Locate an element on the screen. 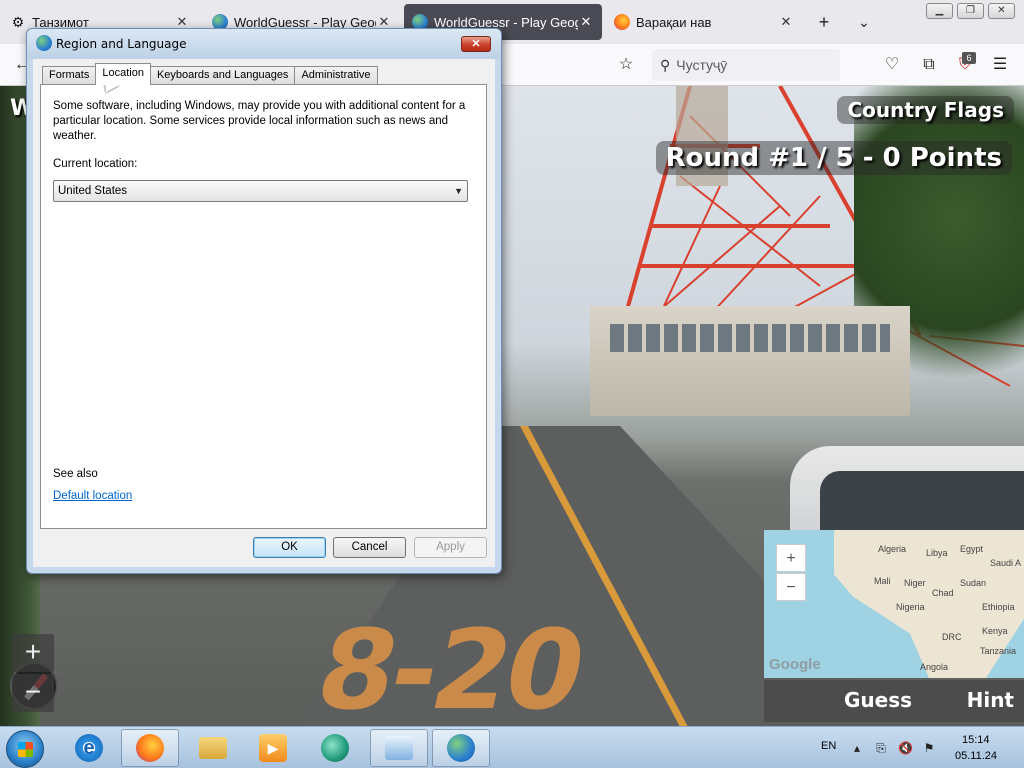  road-marking-text: 8-20 is located at coordinates (449, 666).